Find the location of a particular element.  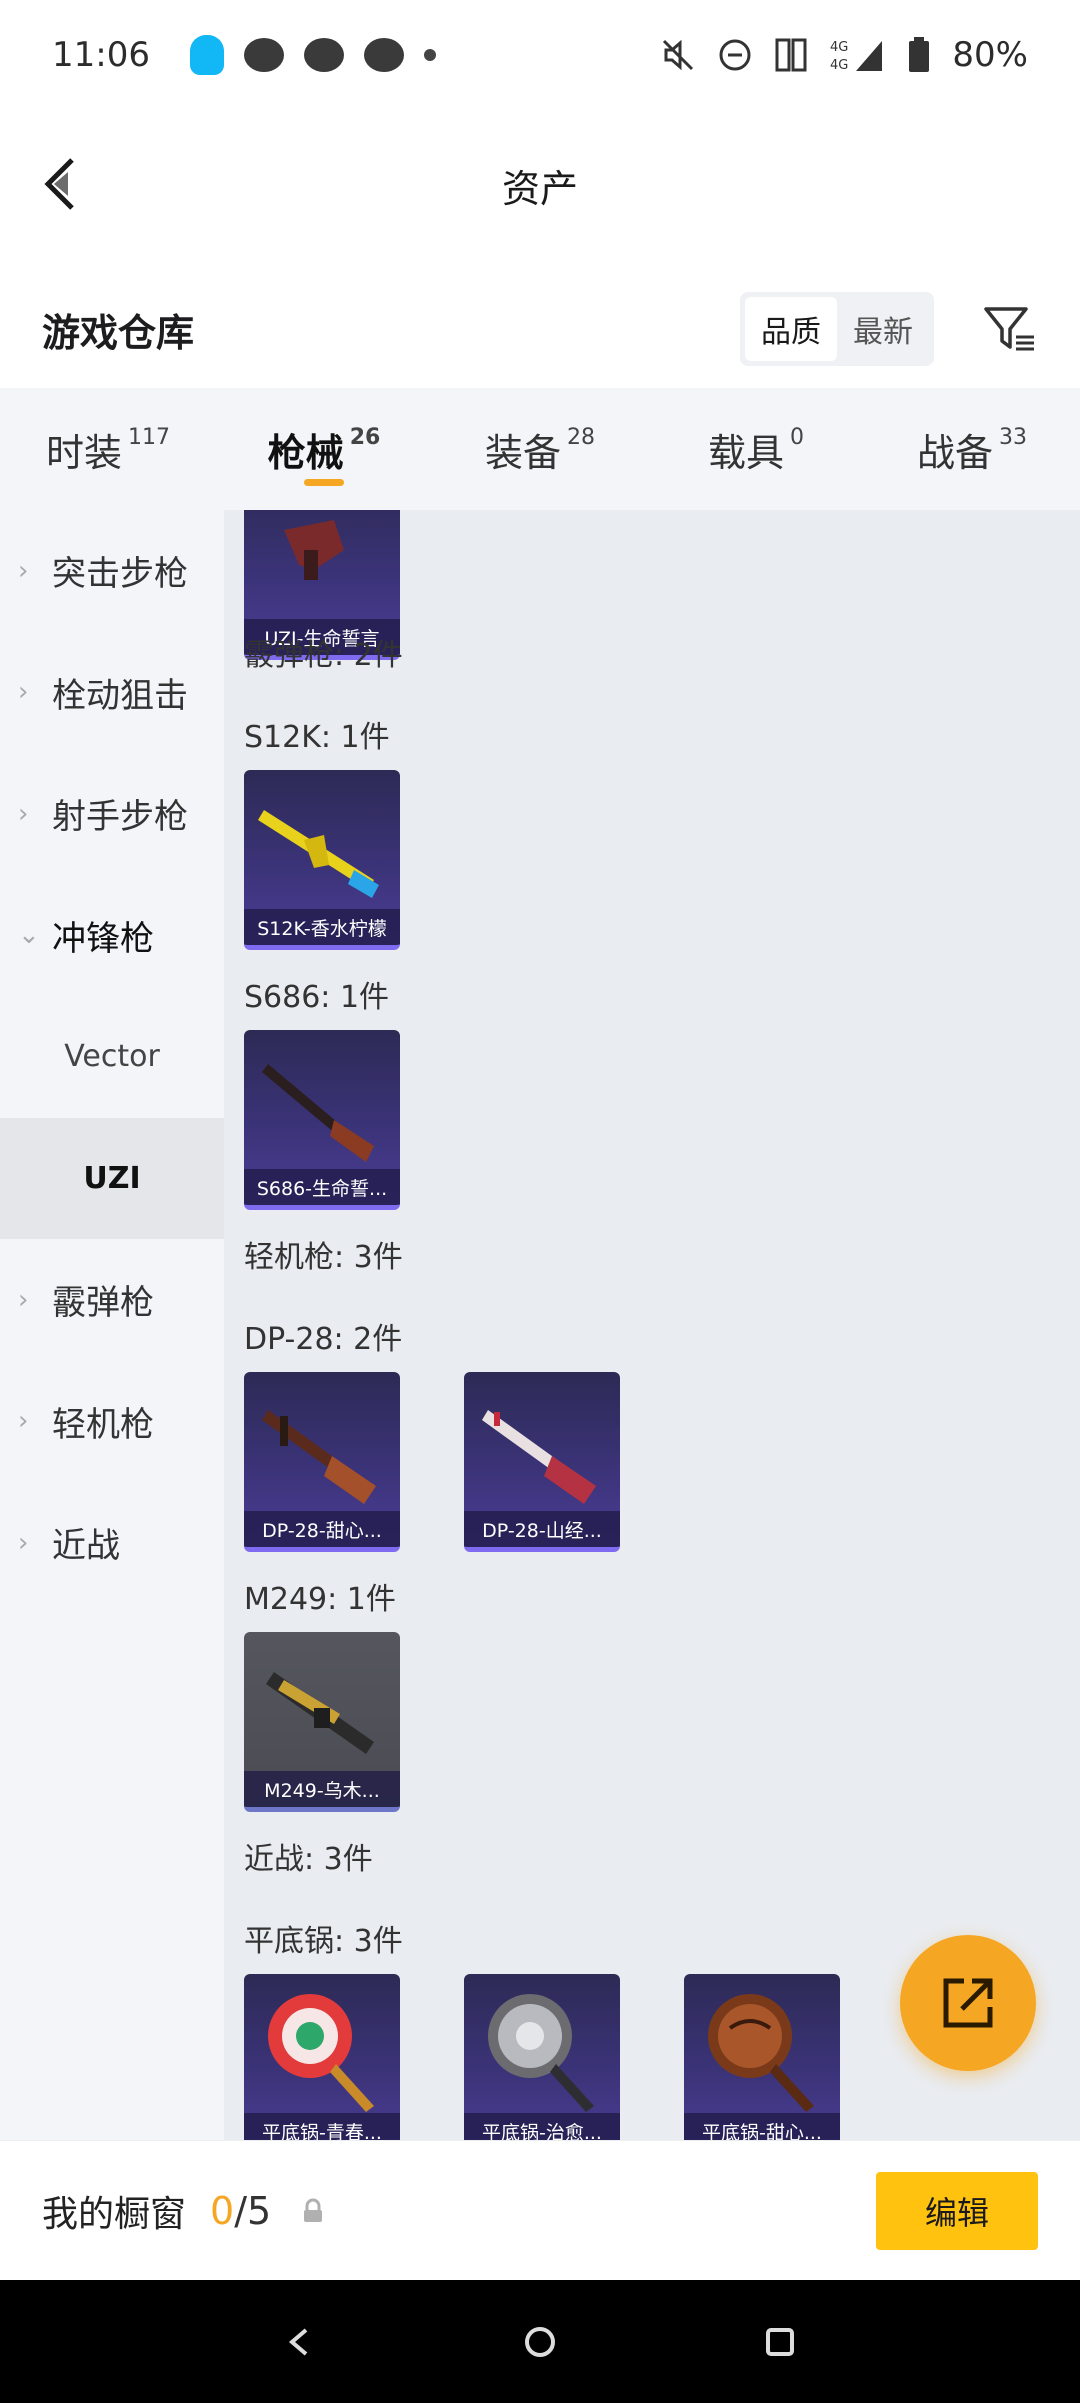

nfc-icon is located at coordinates (791, 55).